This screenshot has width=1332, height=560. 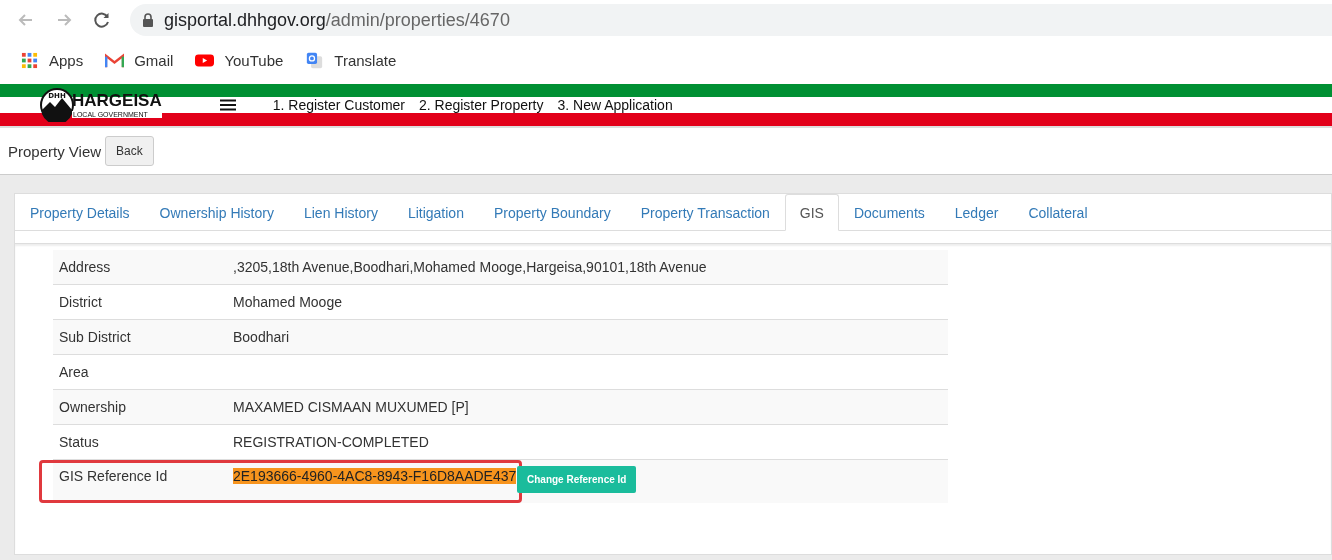 I want to click on tab: Ledger, so click(x=976, y=212).